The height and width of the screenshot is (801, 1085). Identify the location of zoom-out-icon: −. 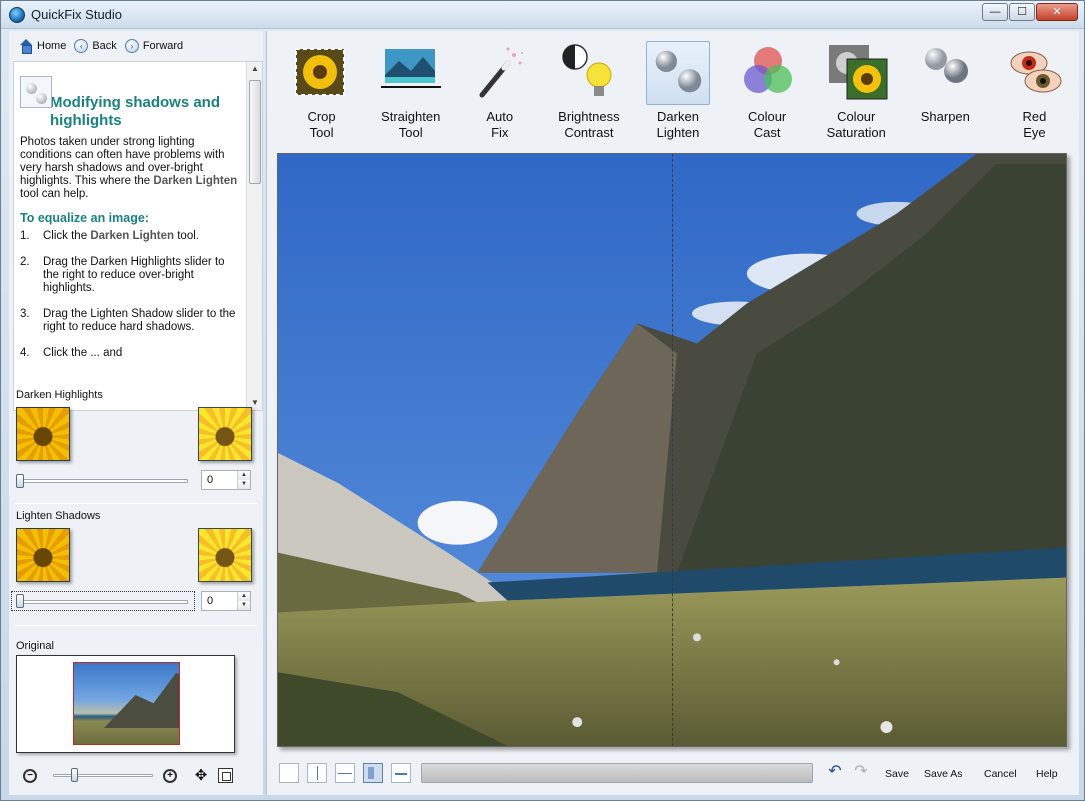
(30, 776).